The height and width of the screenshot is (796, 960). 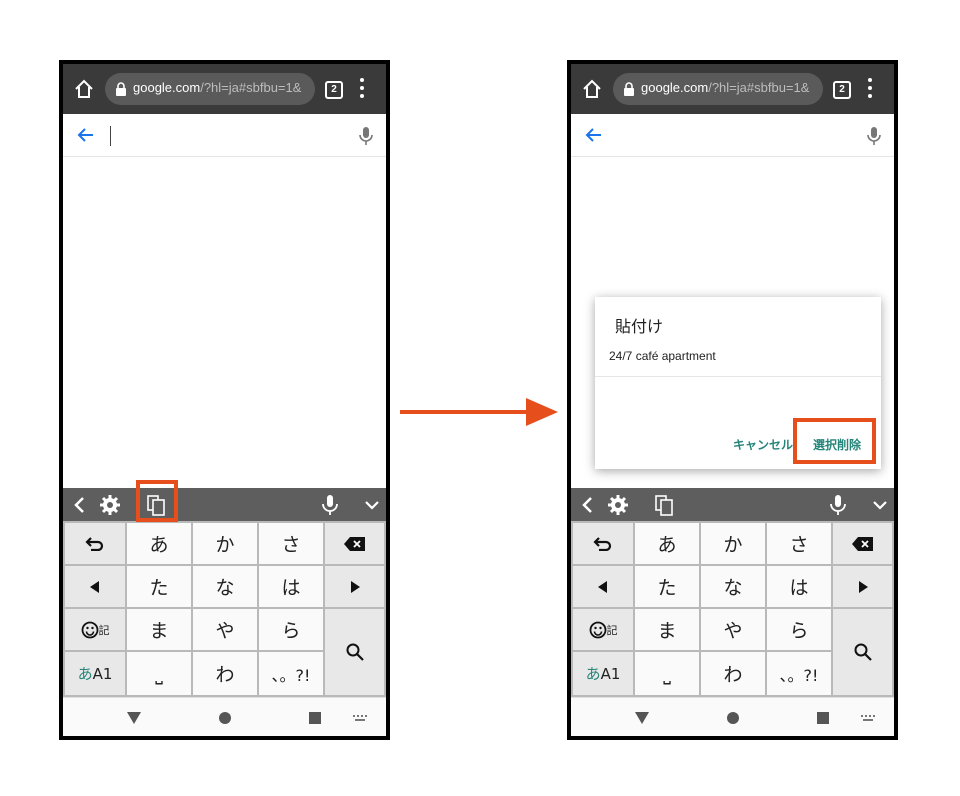 What do you see at coordinates (662, 356) in the screenshot?
I see `clipboard-item: 24/7 café apartment` at bounding box center [662, 356].